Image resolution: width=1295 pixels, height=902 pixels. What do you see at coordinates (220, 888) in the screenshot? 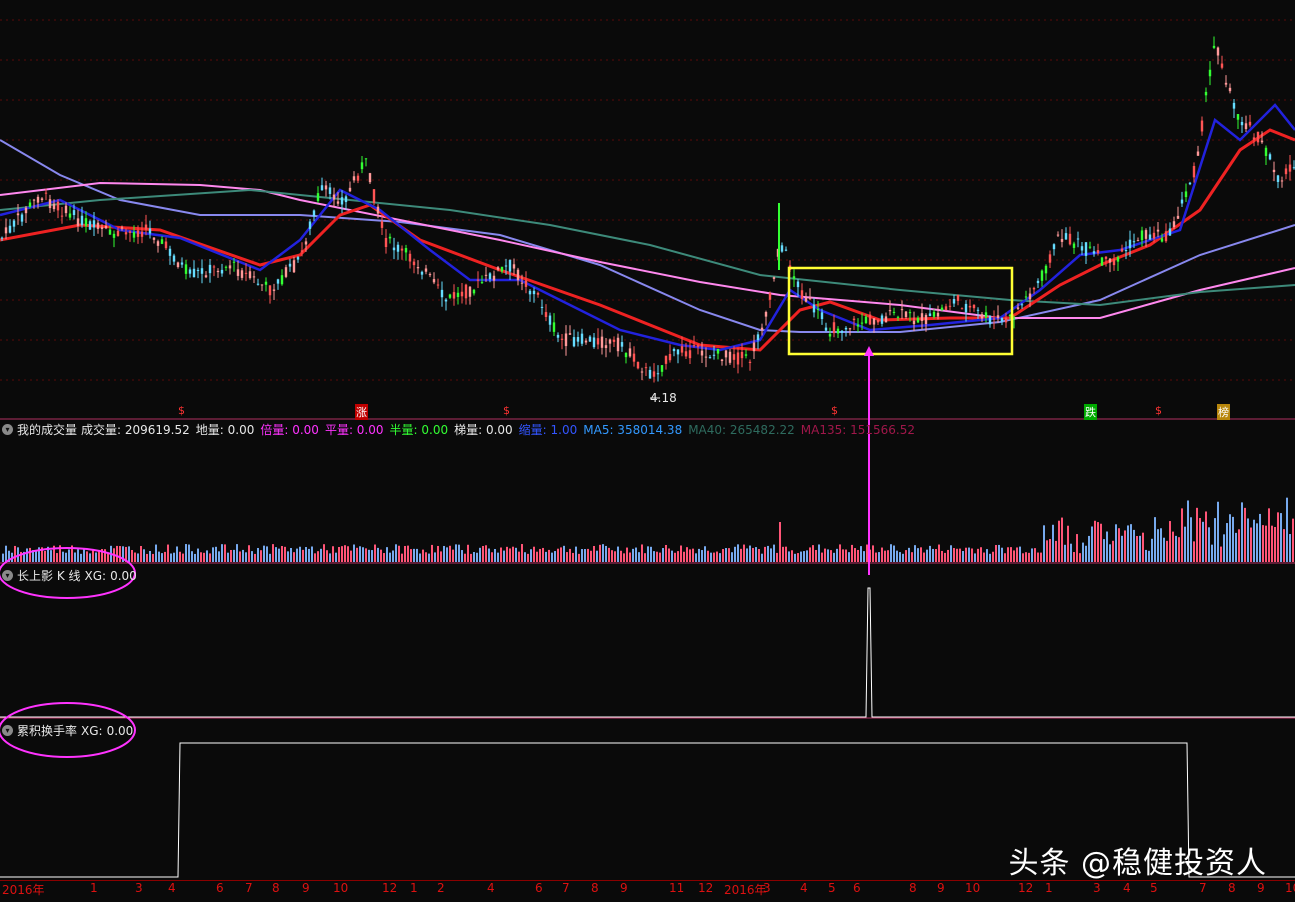
I see `time-axis-tick: 6` at bounding box center [220, 888].